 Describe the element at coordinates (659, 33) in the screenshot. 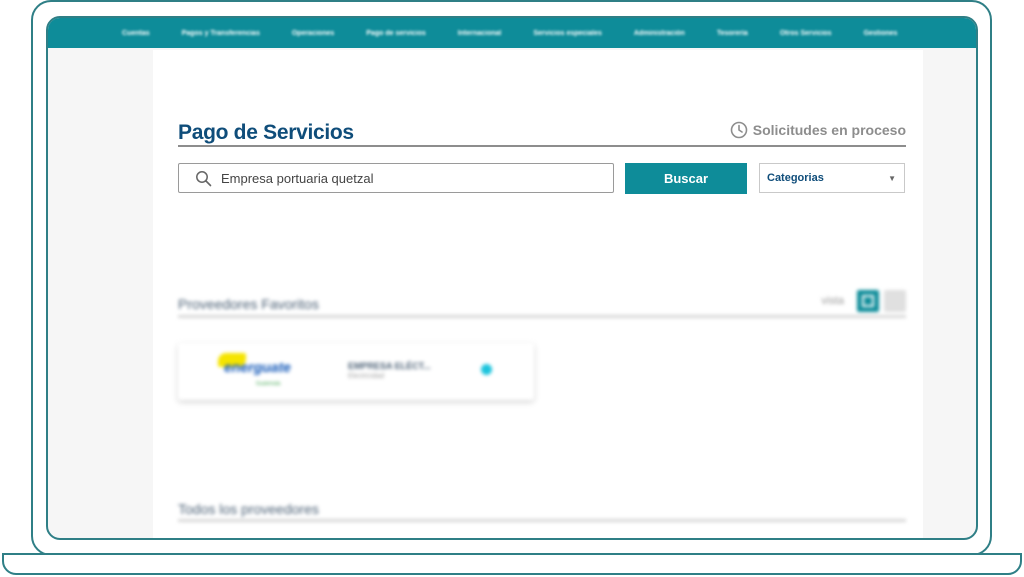

I see `nav-item-administracion: Administración` at that location.